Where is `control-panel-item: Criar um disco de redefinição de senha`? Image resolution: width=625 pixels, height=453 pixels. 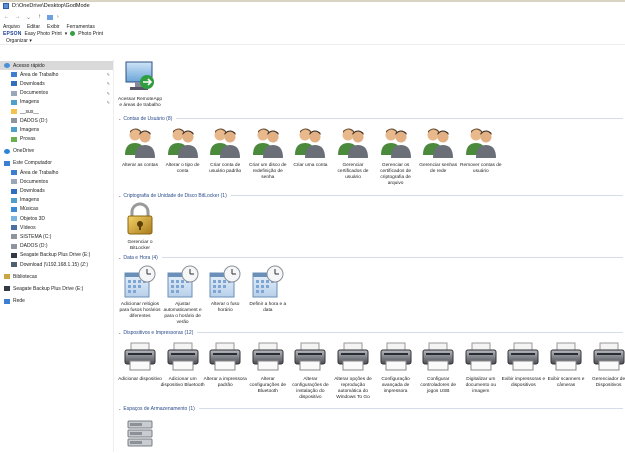 control-panel-item: Criar um disco de redefinição de senha is located at coordinates (268, 153).